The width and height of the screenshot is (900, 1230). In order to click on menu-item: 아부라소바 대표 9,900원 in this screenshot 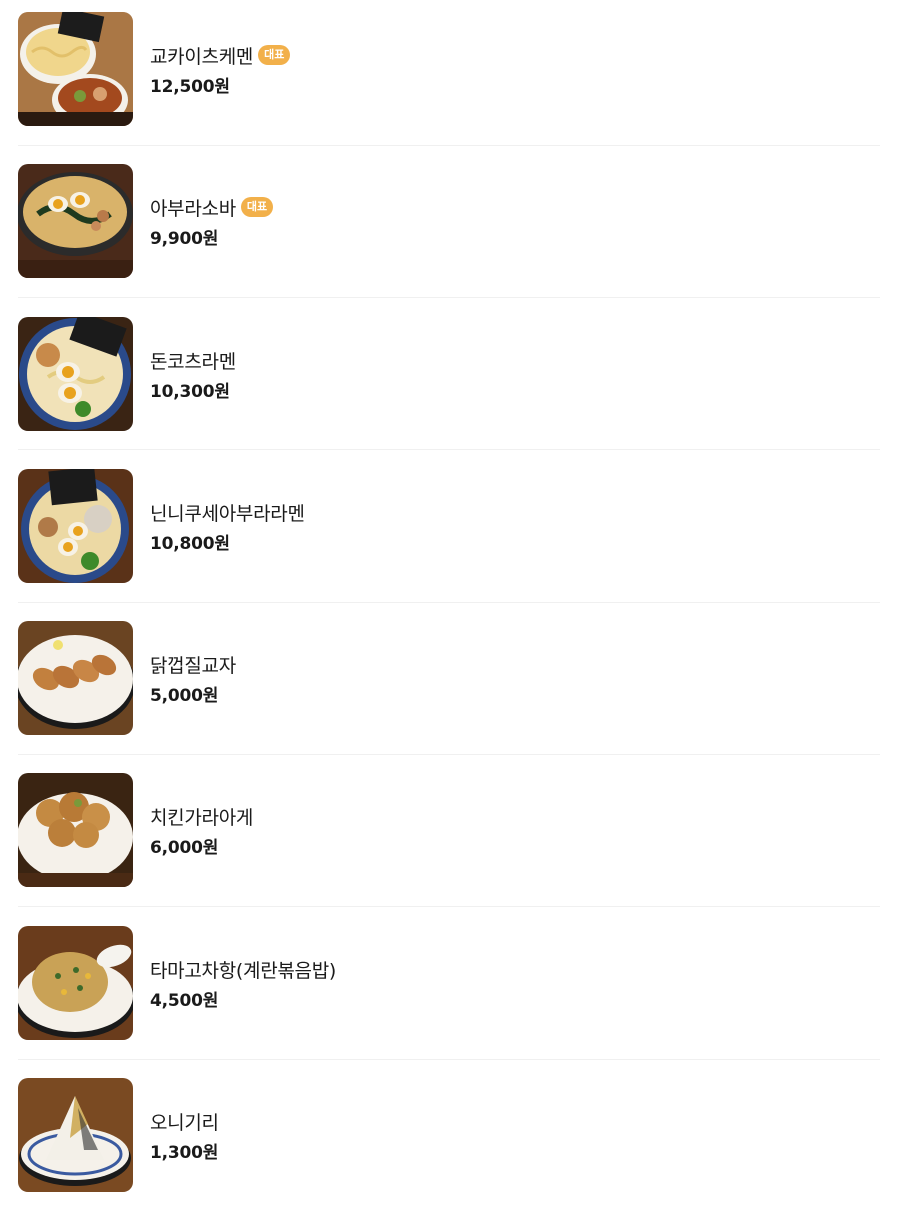, I will do `click(449, 240)`.